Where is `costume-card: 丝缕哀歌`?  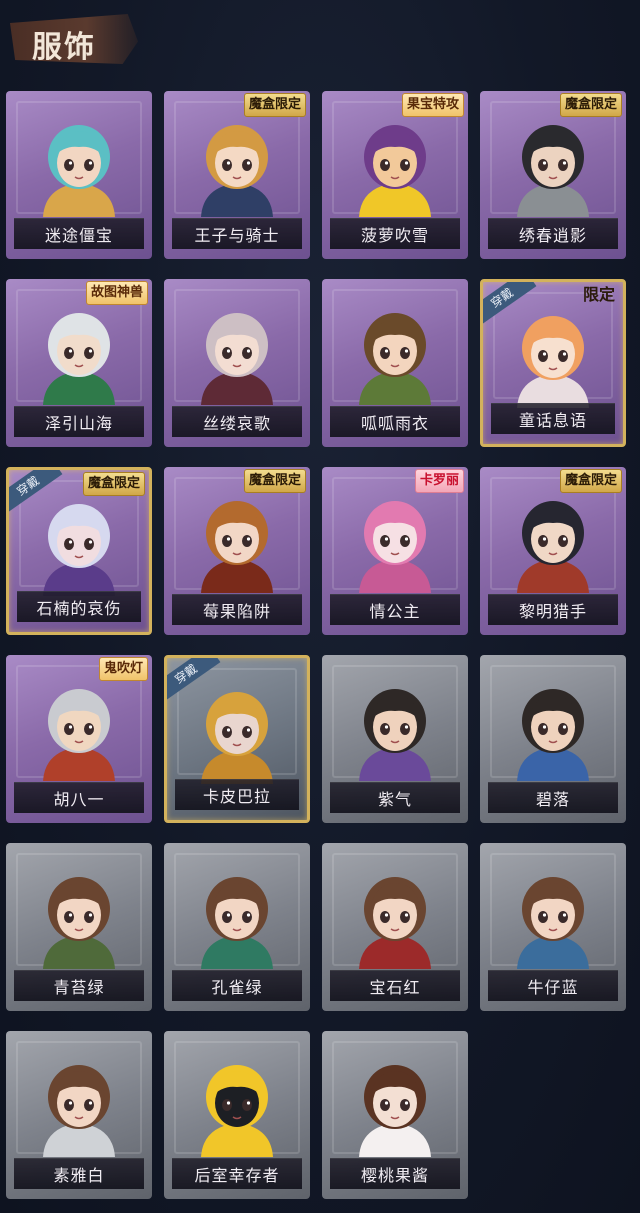
costume-card: 丝缕哀歌 is located at coordinates (237, 363).